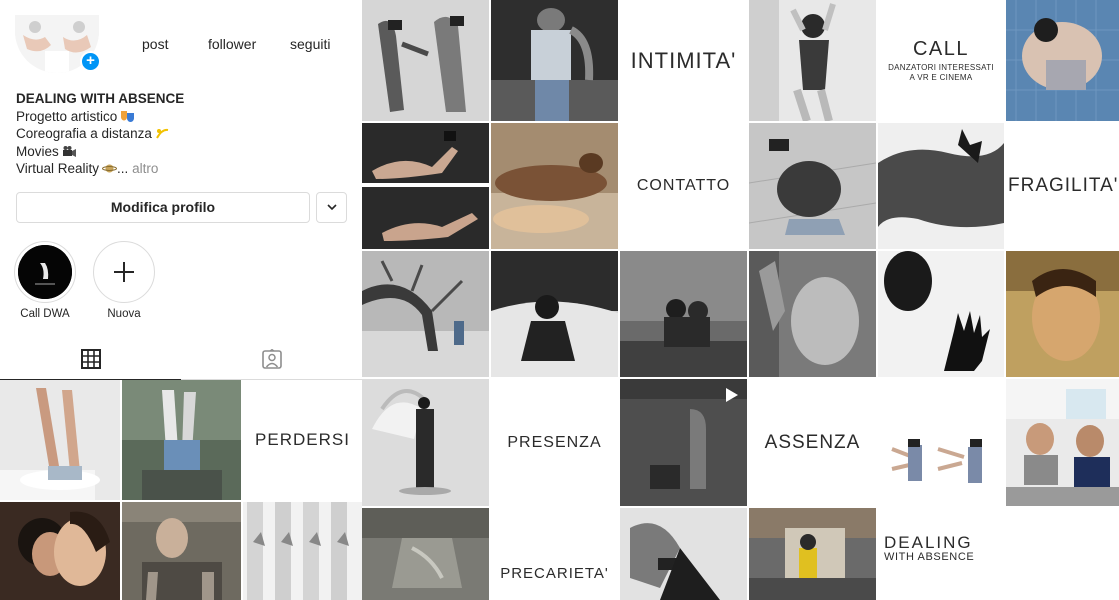  Describe the element at coordinates (181, 361) in the screenshot. I see `profile-tabs` at that location.